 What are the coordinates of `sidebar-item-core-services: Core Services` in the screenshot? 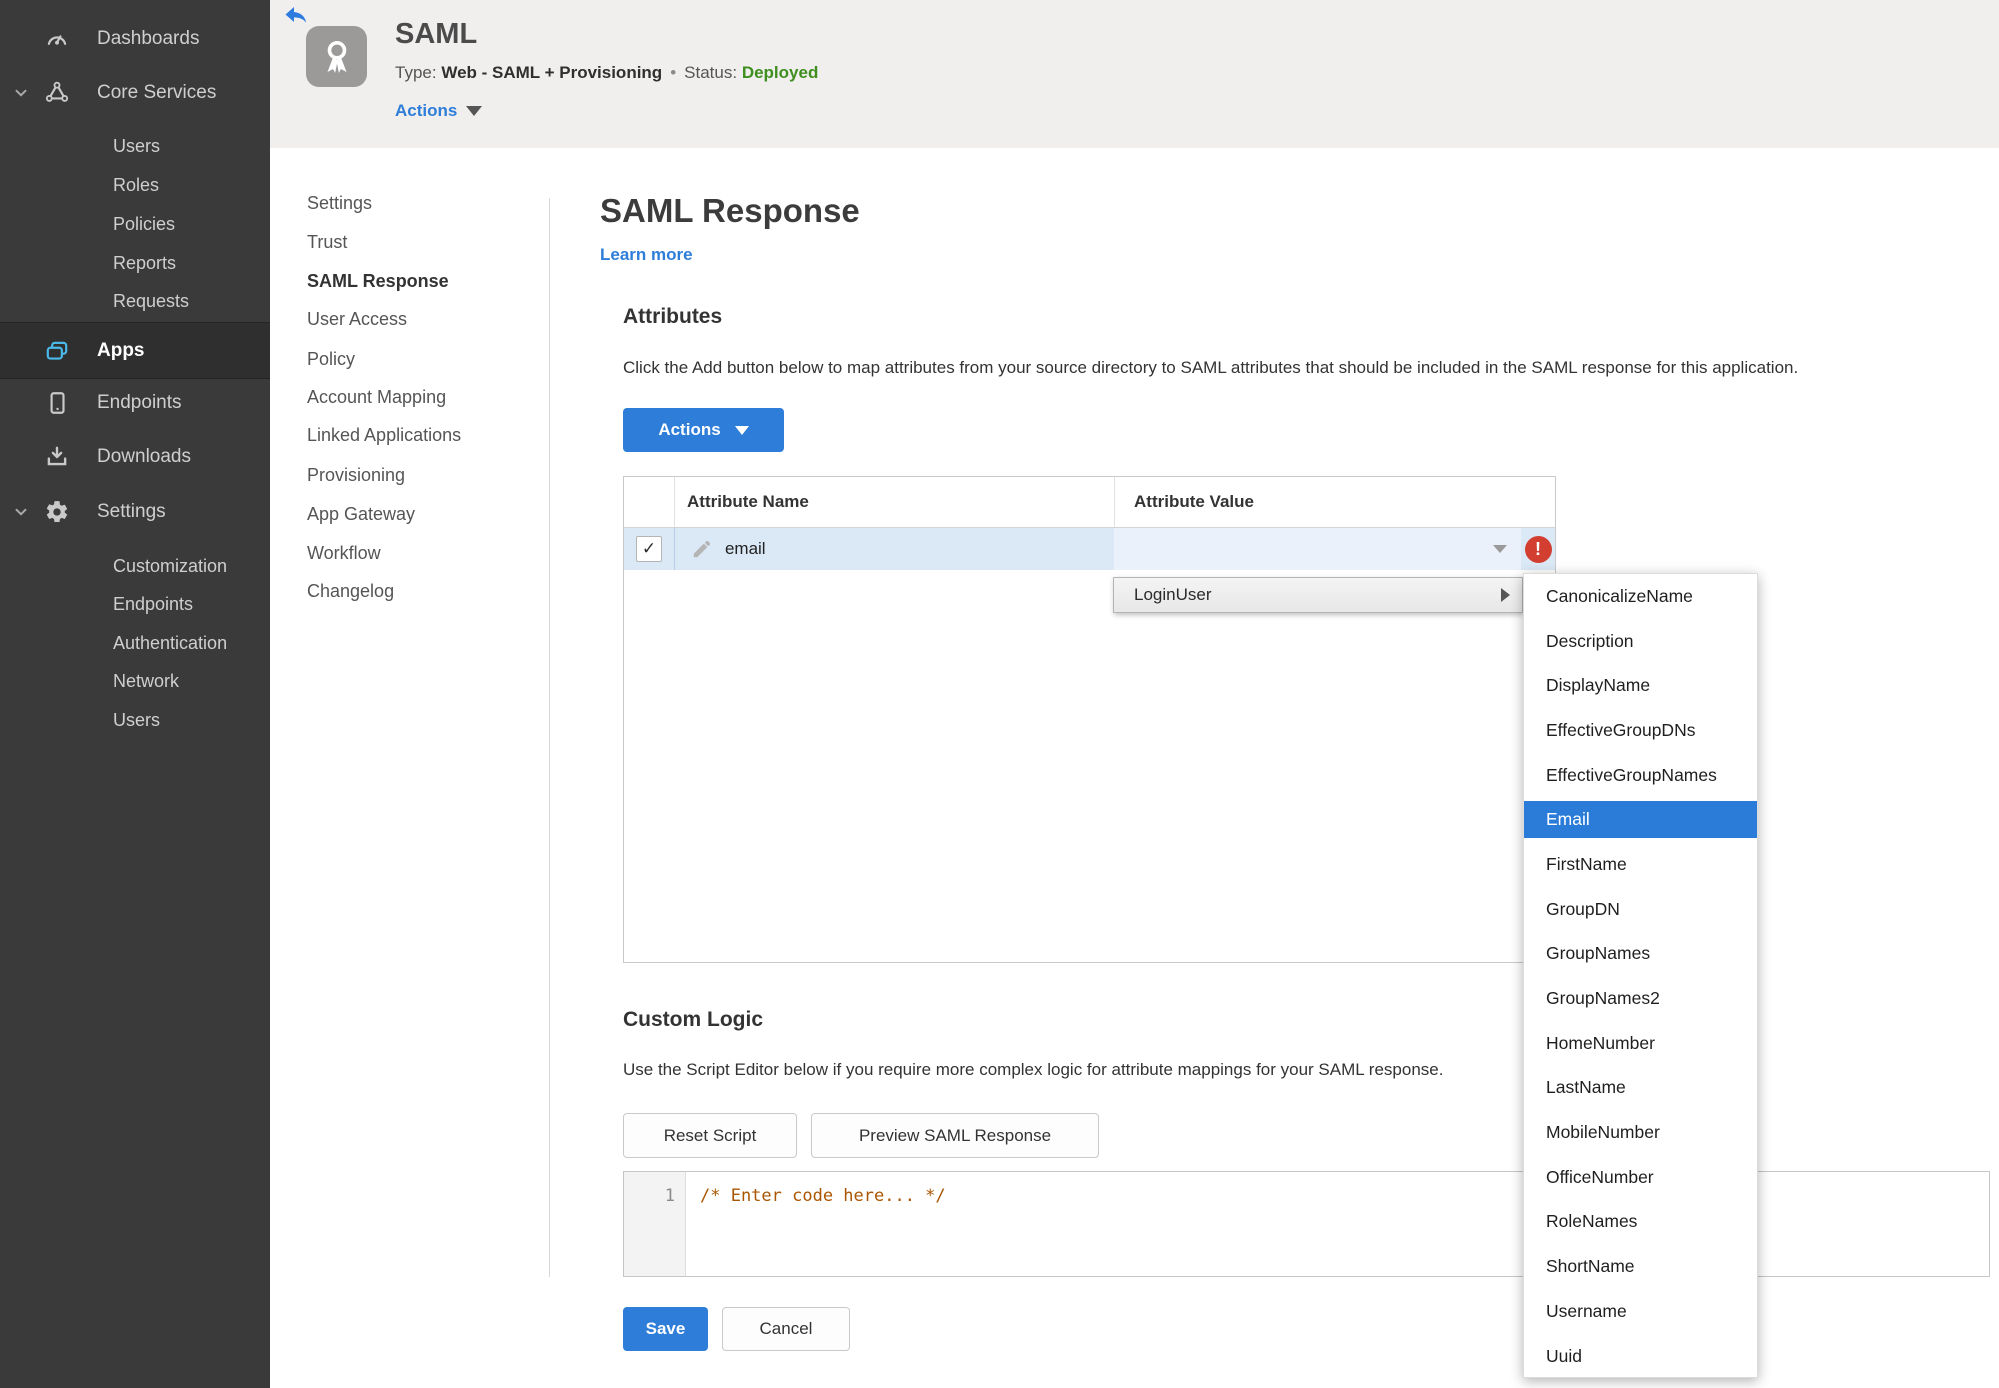 It's located at (135, 93).